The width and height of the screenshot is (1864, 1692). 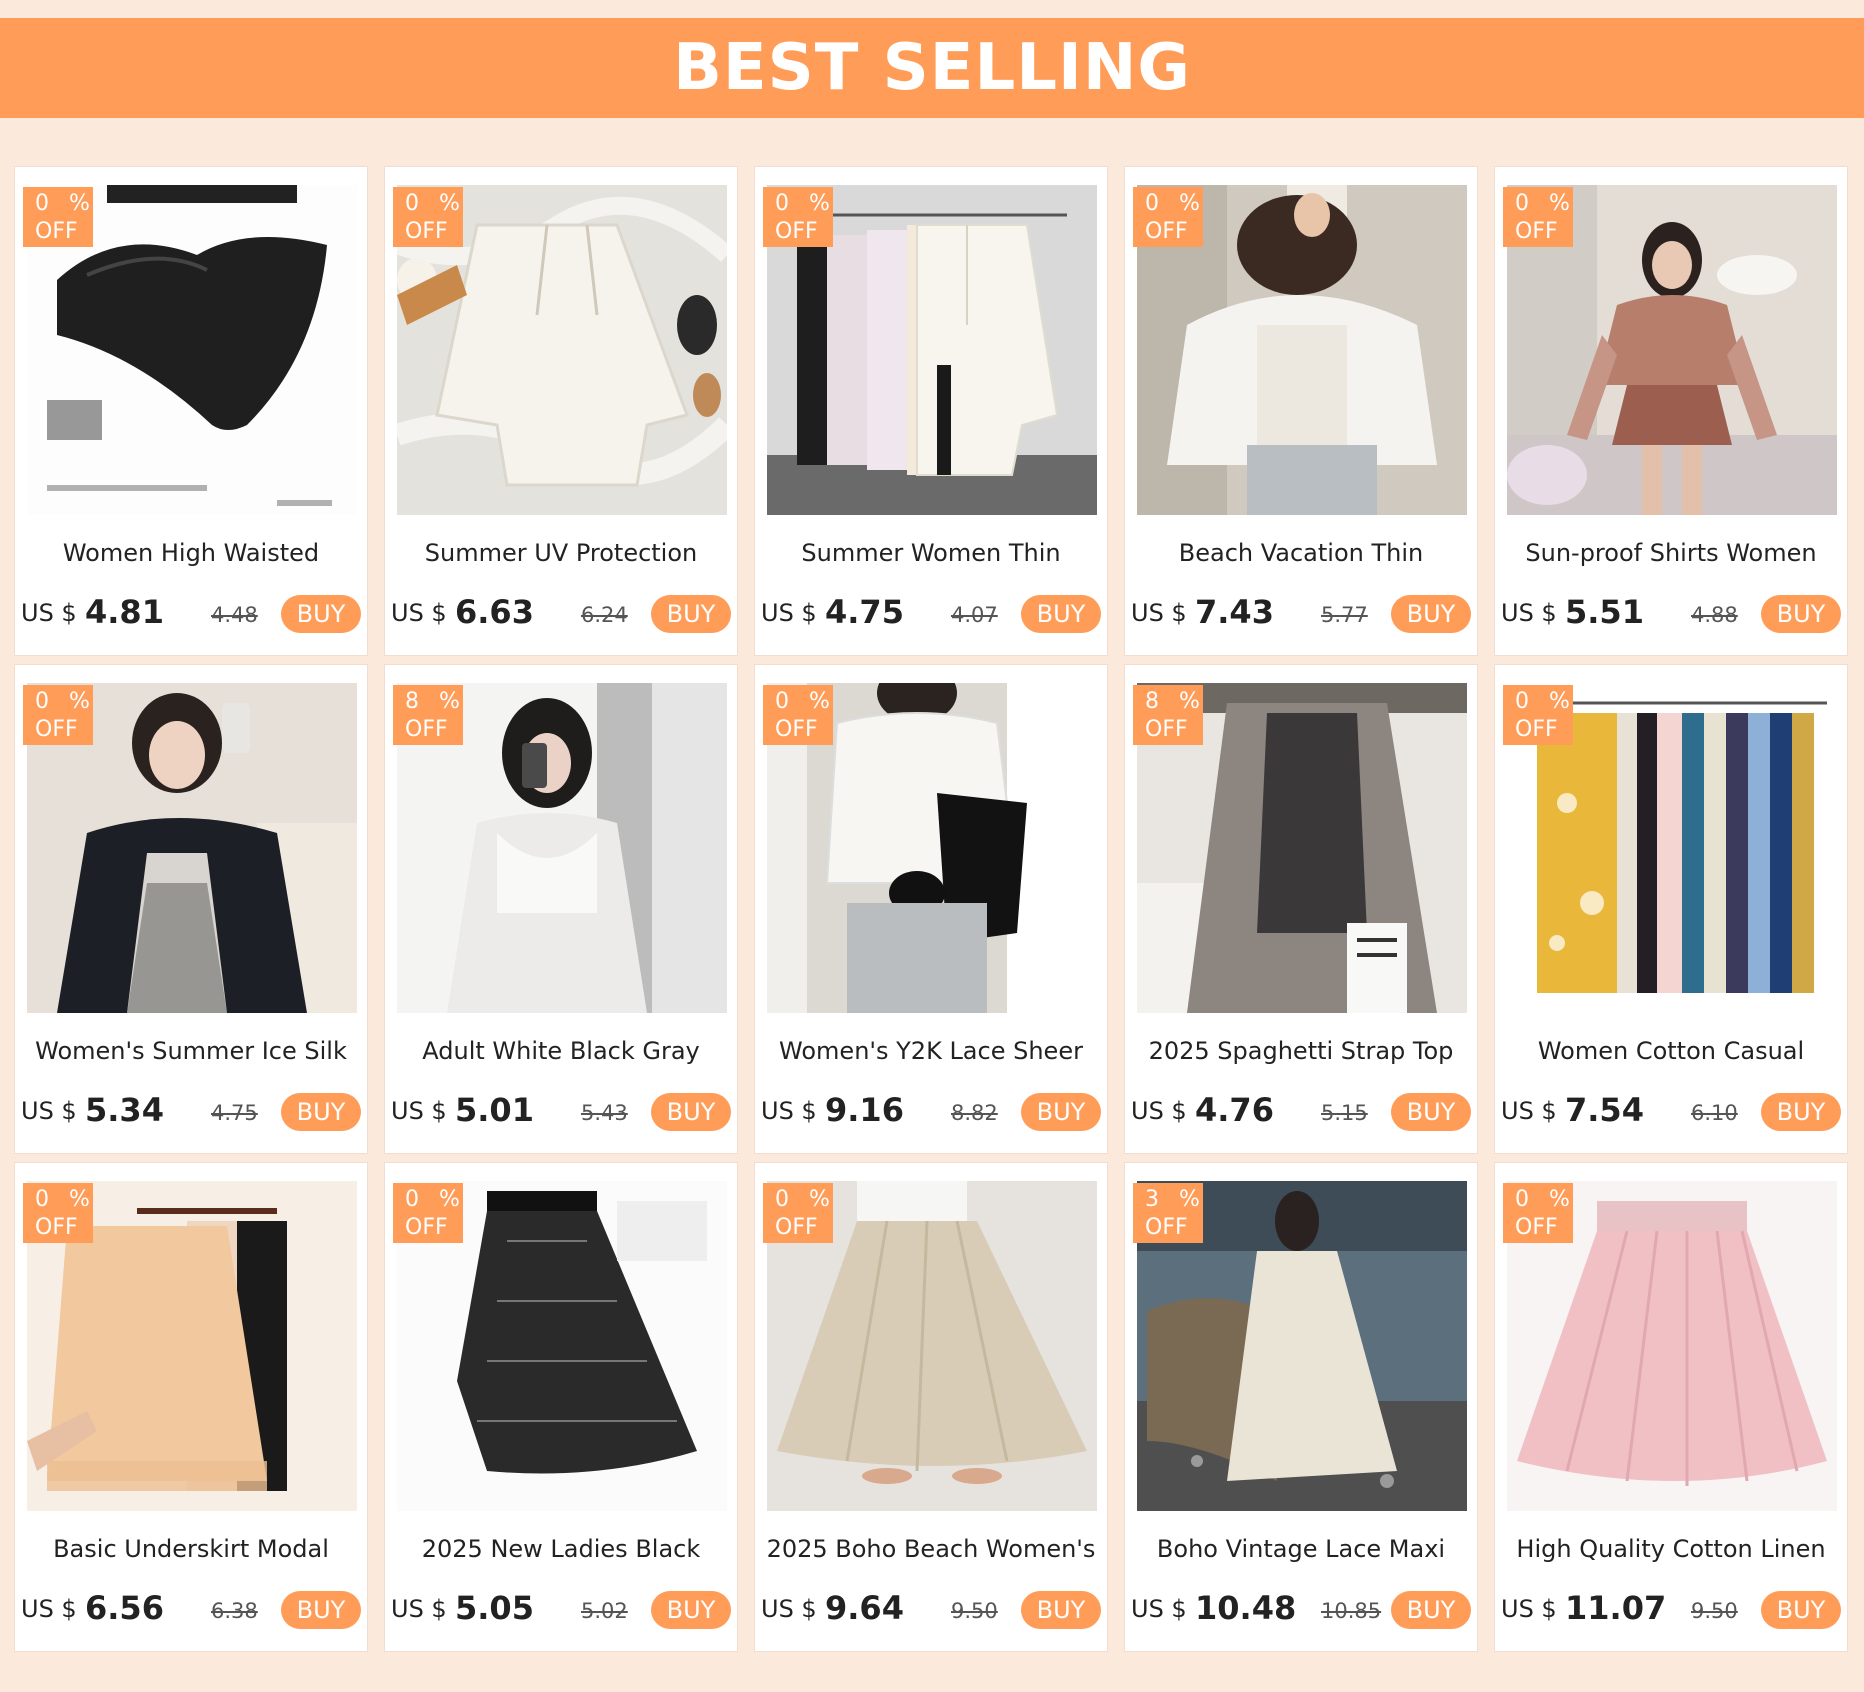 I want to click on price-row: US $ 6.63 6.24 BUY, so click(x=562, y=613).